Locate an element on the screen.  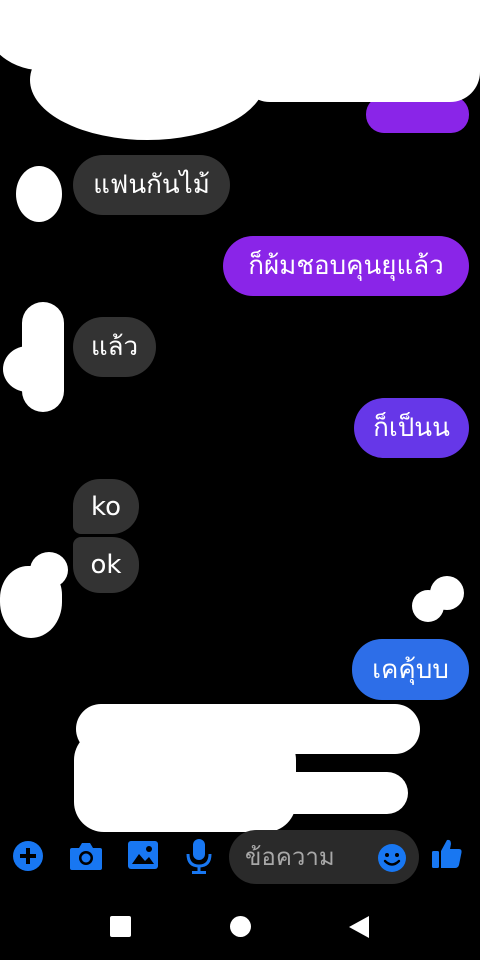
camera-icon is located at coordinates (86, 856).